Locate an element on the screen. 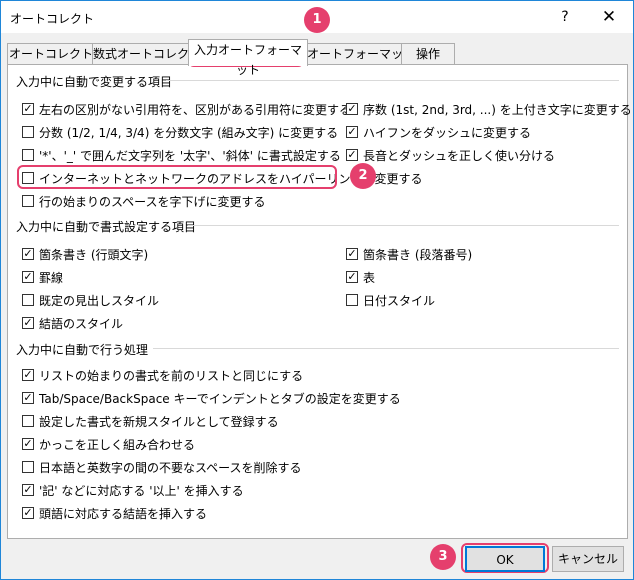 The image size is (634, 580). option-bullets: 箇条書き (行頭文字) is located at coordinates (94, 255).